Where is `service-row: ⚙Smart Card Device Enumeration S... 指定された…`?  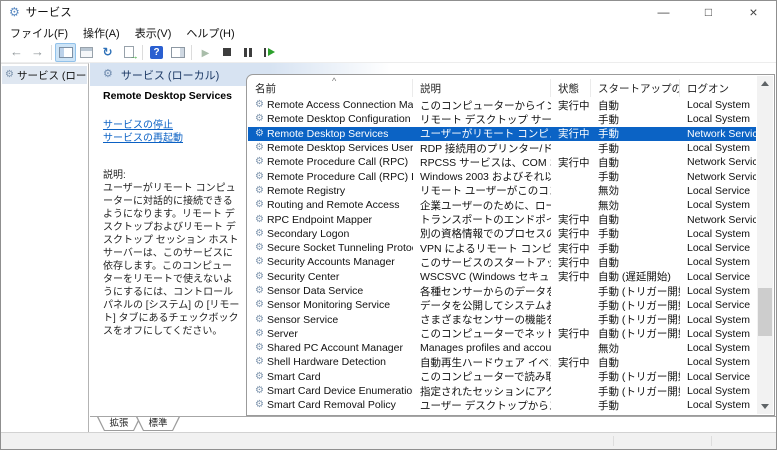 service-row: ⚙Smart Card Device Enumeration S... 指定された… is located at coordinates (502, 391).